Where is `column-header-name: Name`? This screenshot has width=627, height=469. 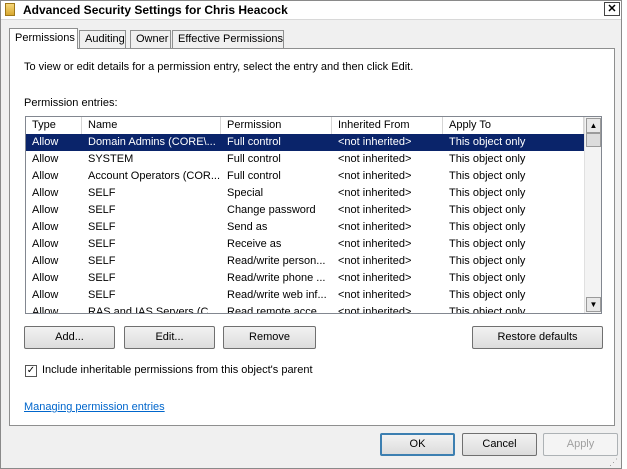
column-header-name: Name is located at coordinates (151, 125).